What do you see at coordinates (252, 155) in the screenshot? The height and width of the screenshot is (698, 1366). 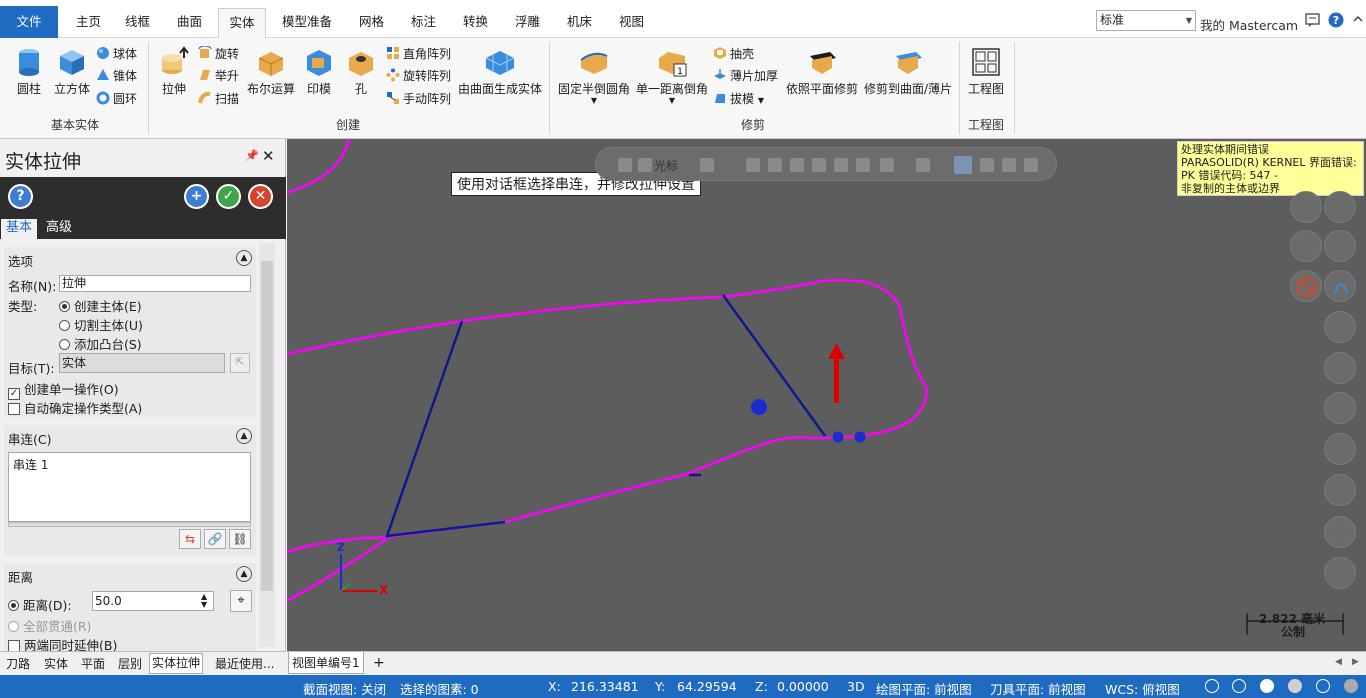 I see `pin-icon: 📌` at bounding box center [252, 155].